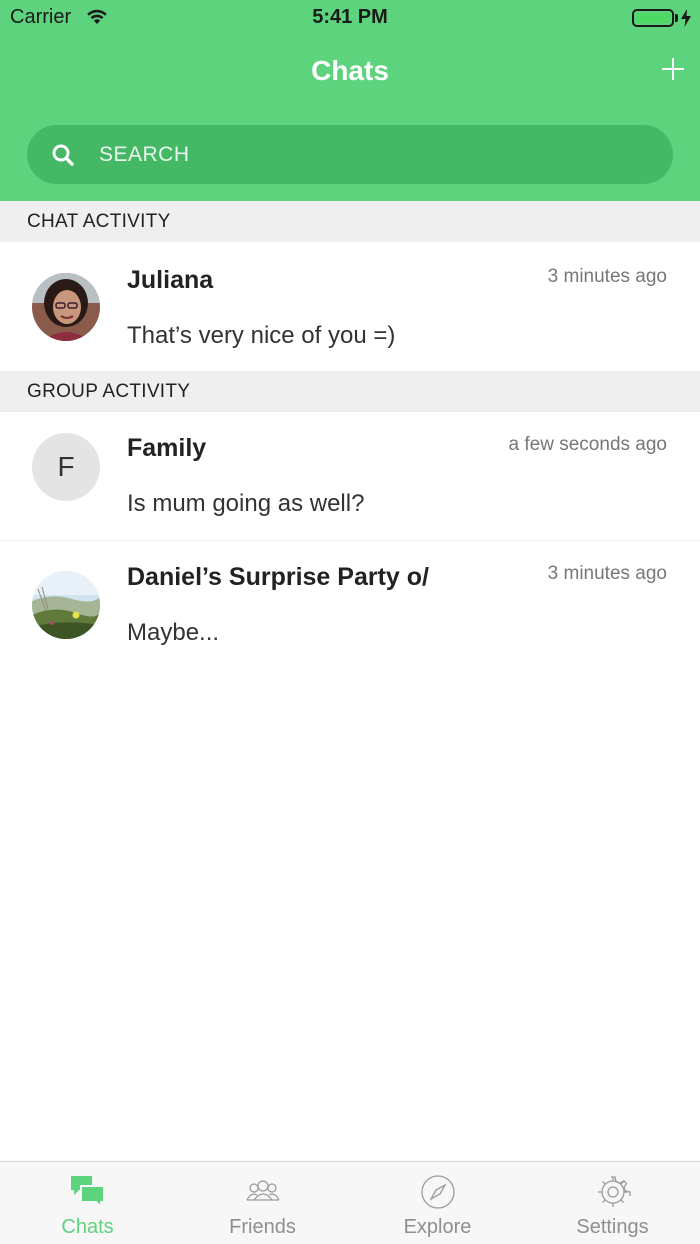 Image resolution: width=700 pixels, height=1244 pixels. I want to click on group-time: 3 minutes ago, so click(607, 573).